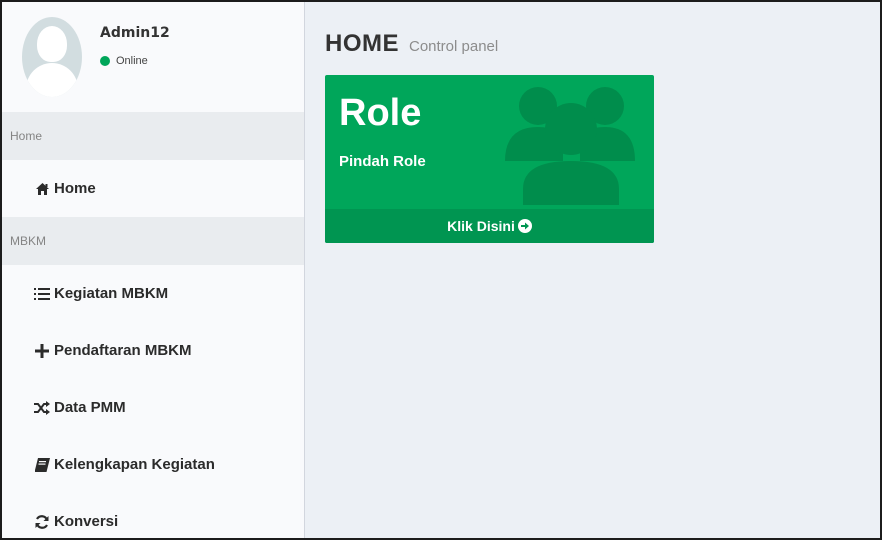 The height and width of the screenshot is (540, 882). What do you see at coordinates (380, 113) in the screenshot?
I see `role-box-title: Role` at bounding box center [380, 113].